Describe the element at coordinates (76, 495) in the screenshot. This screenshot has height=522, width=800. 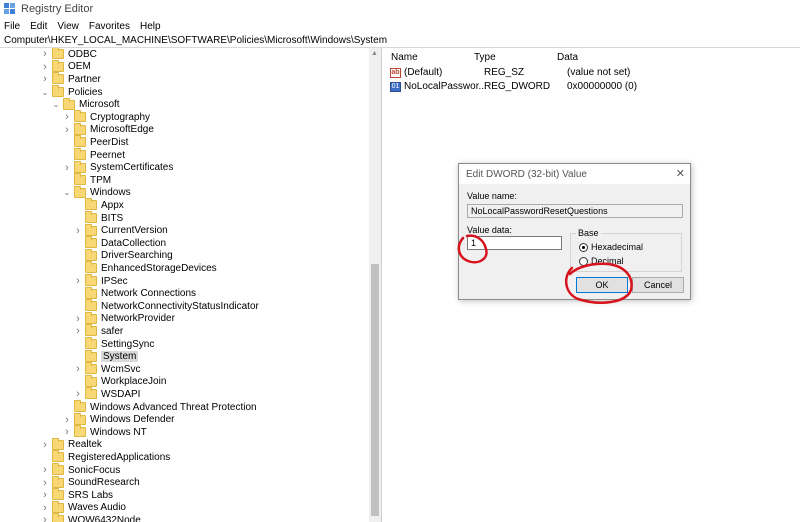
I see `tree-item: › SRS Labs` at that location.